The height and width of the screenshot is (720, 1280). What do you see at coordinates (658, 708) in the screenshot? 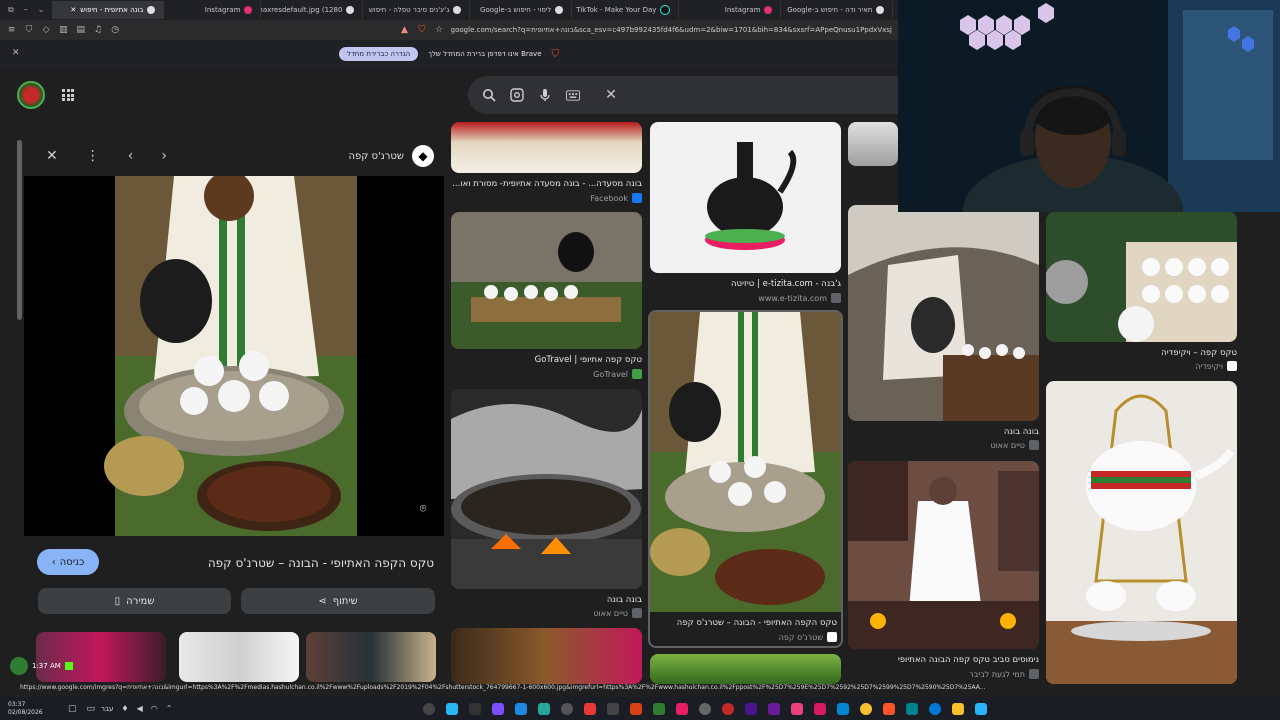
I see `app-excel-icon` at bounding box center [658, 708].